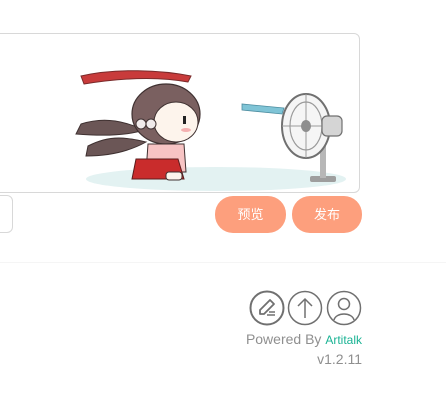 The width and height of the screenshot is (446, 419). I want to click on version-label: v1.2.11, so click(339, 359).